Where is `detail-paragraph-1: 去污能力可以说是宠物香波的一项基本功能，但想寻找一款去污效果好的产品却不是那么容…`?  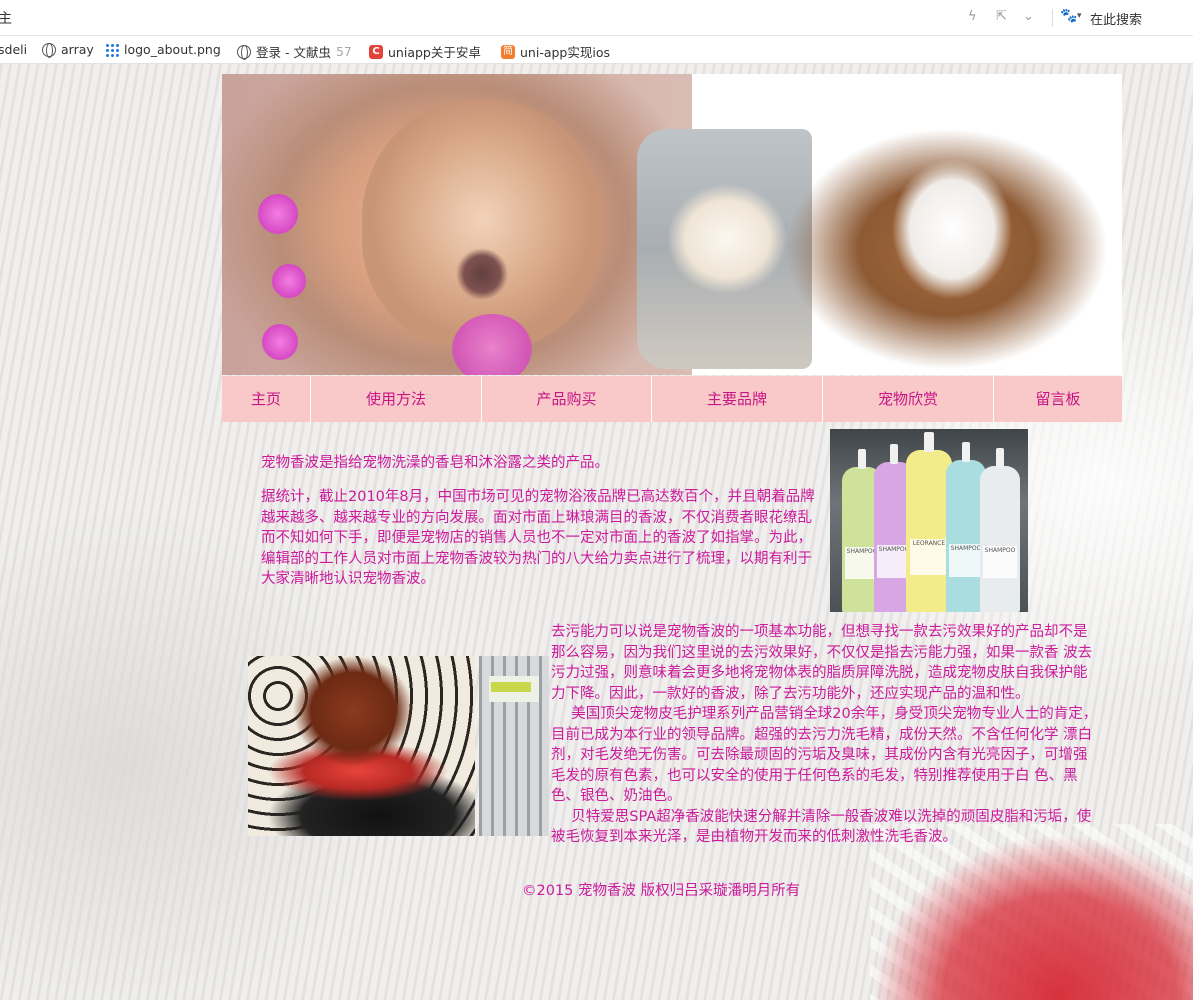 detail-paragraph-1: 去污能力可以说是宠物香波的一项基本功能，但想寻找一款去污效果好的产品却不是那么容… is located at coordinates (822, 663).